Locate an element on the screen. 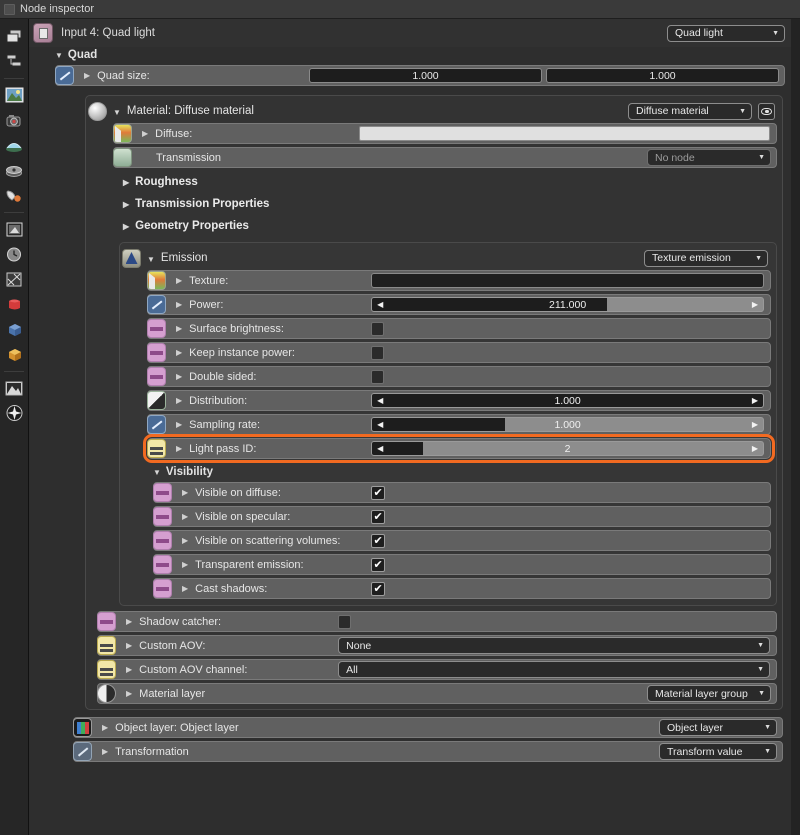 This screenshot has width=800, height=835. double-sided-checkbox is located at coordinates (378, 376).